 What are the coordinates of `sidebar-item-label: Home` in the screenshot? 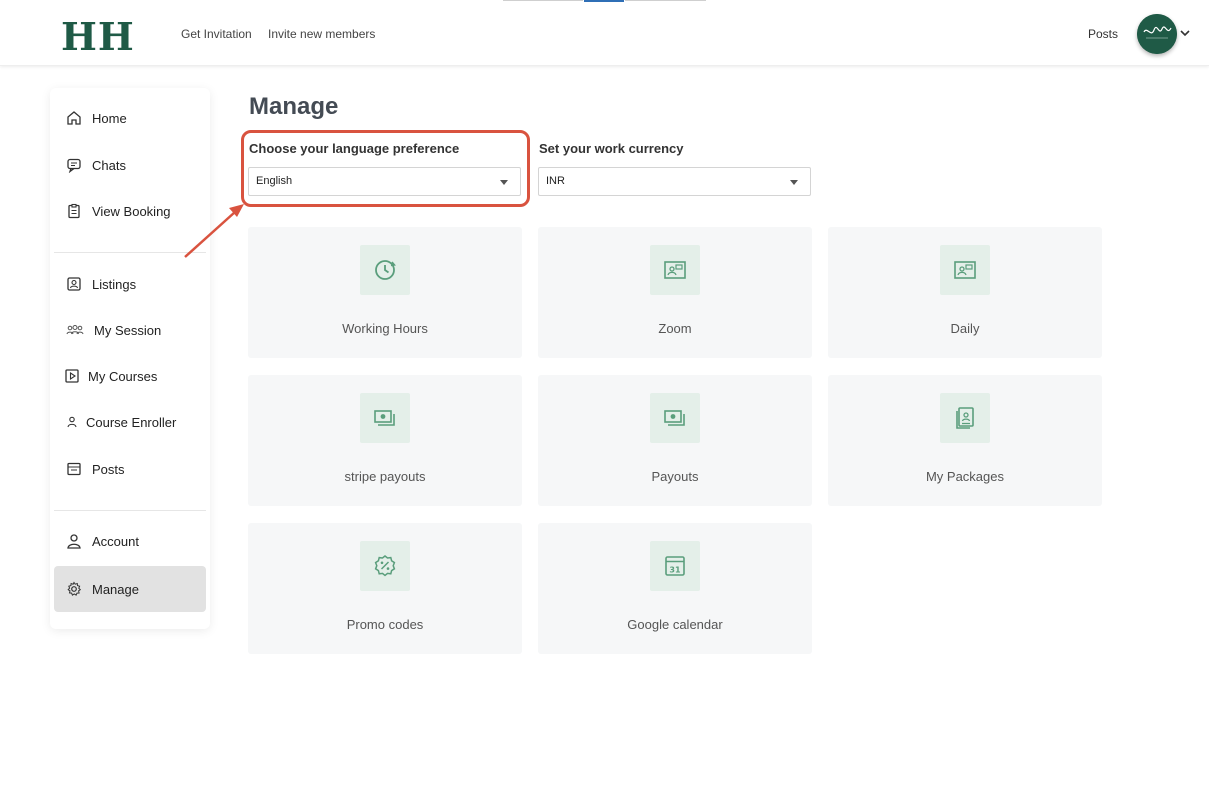 It's located at (109, 118).